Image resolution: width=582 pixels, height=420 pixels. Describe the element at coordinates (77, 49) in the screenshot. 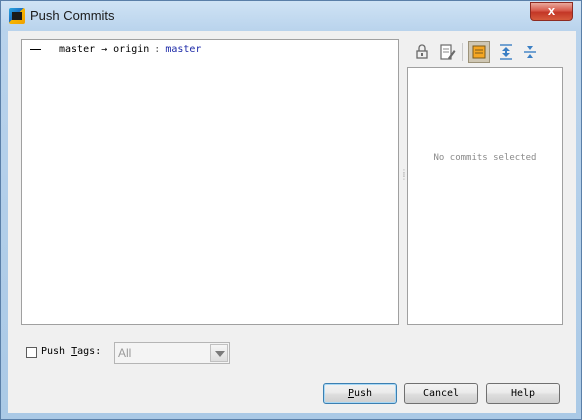

I see `local-branch: master` at that location.